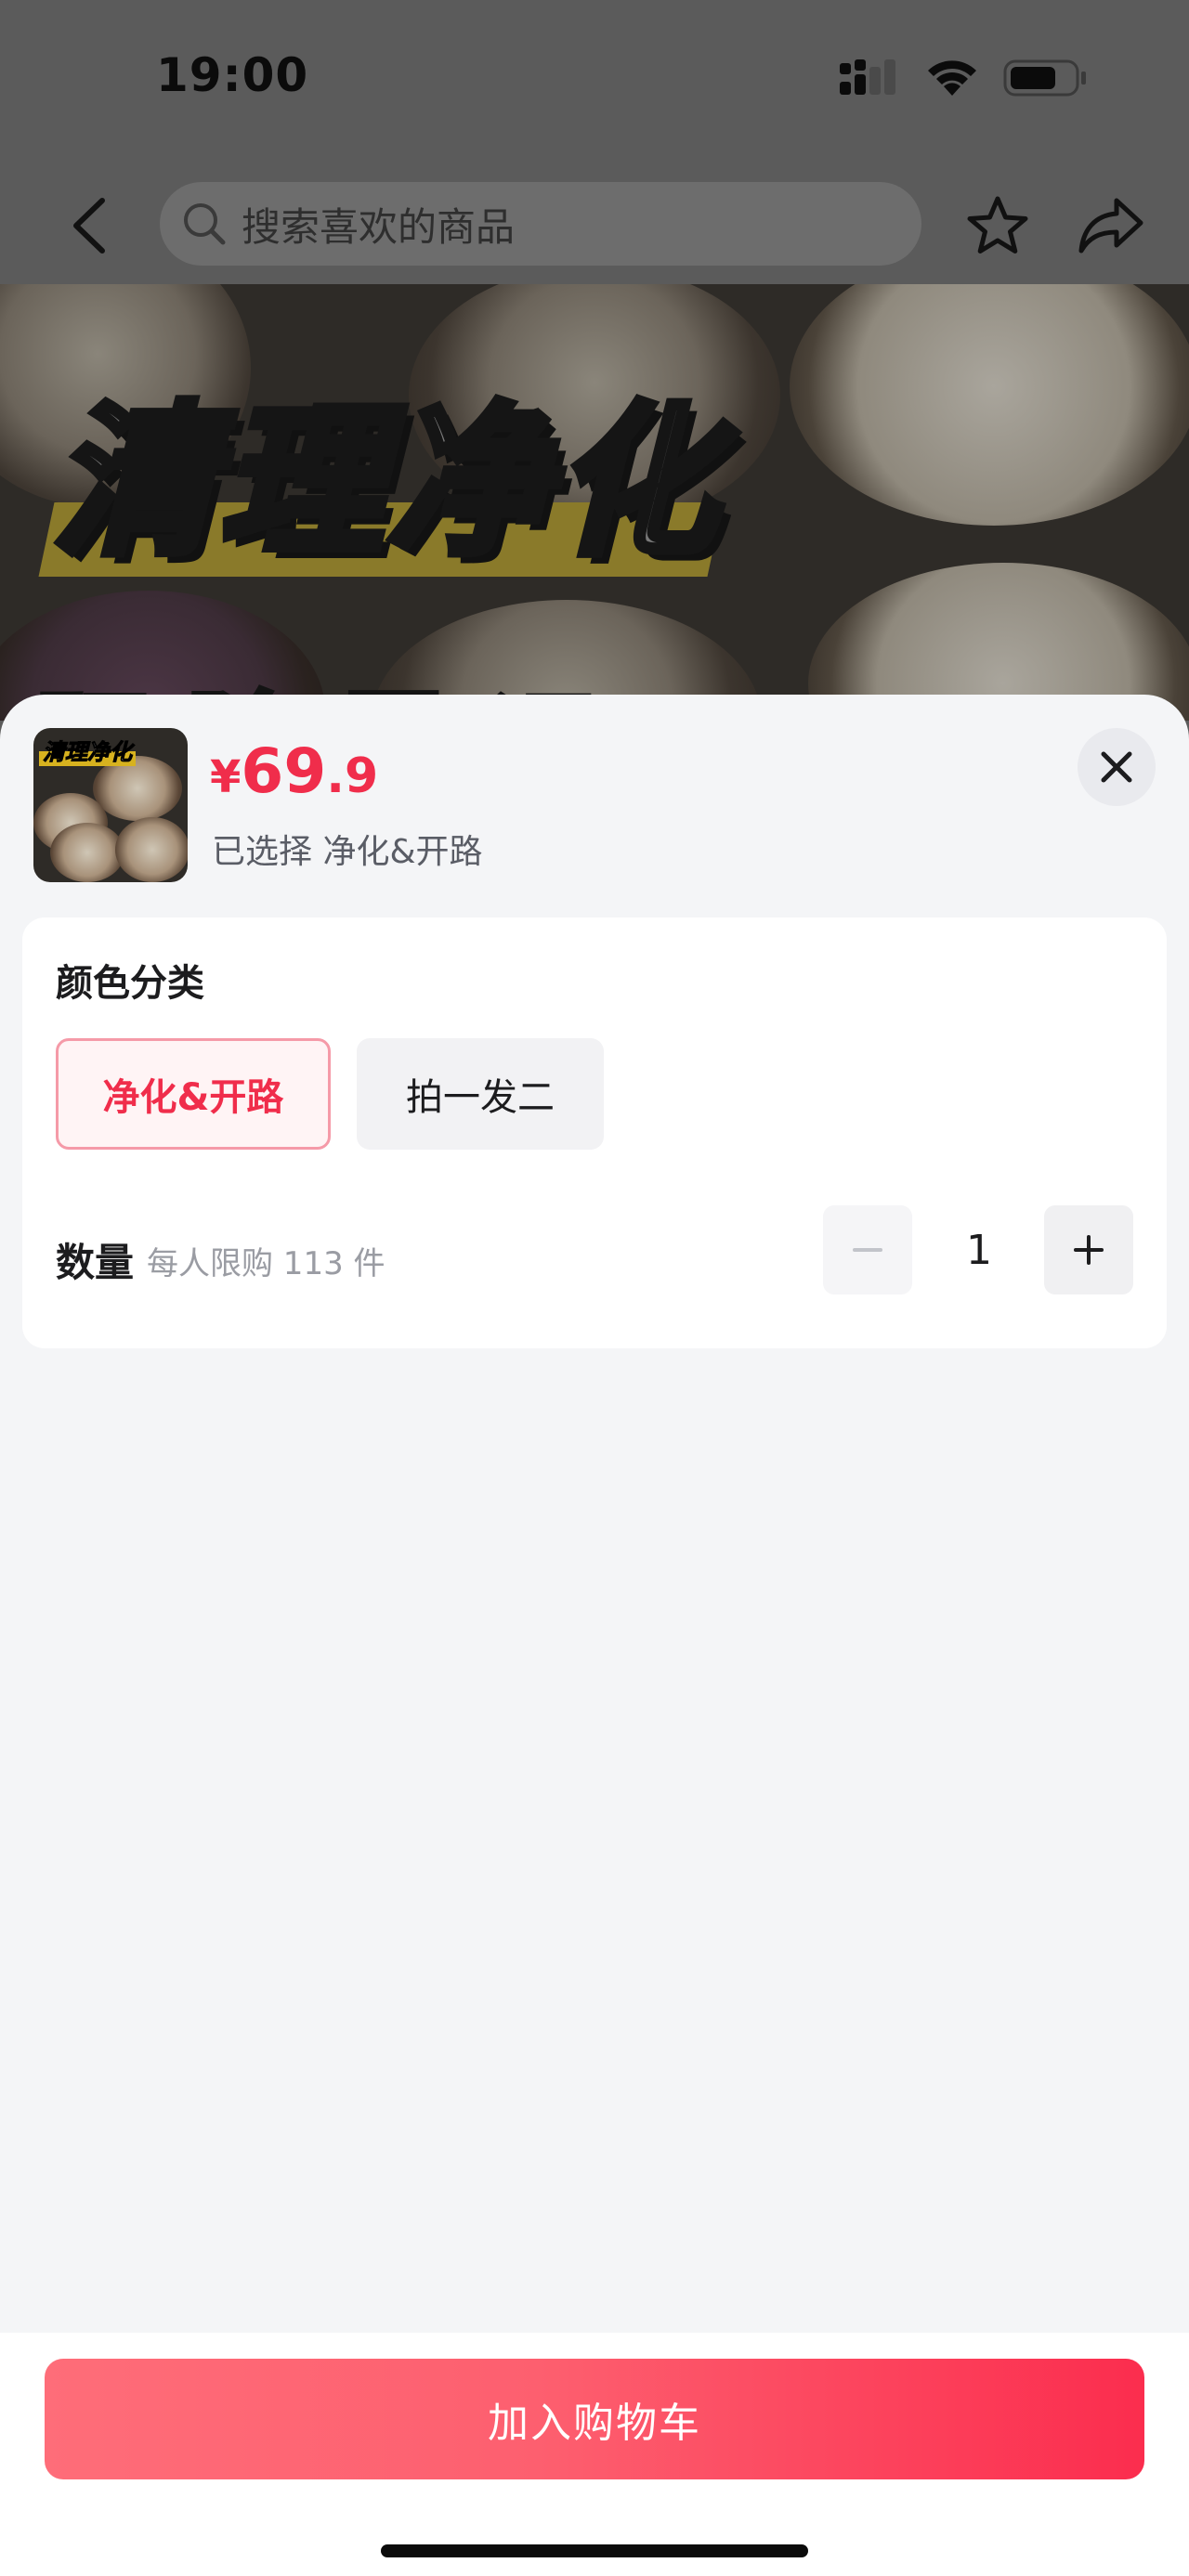 This screenshot has width=1189, height=2576. What do you see at coordinates (594, 2550) in the screenshot?
I see `home-indicator` at bounding box center [594, 2550].